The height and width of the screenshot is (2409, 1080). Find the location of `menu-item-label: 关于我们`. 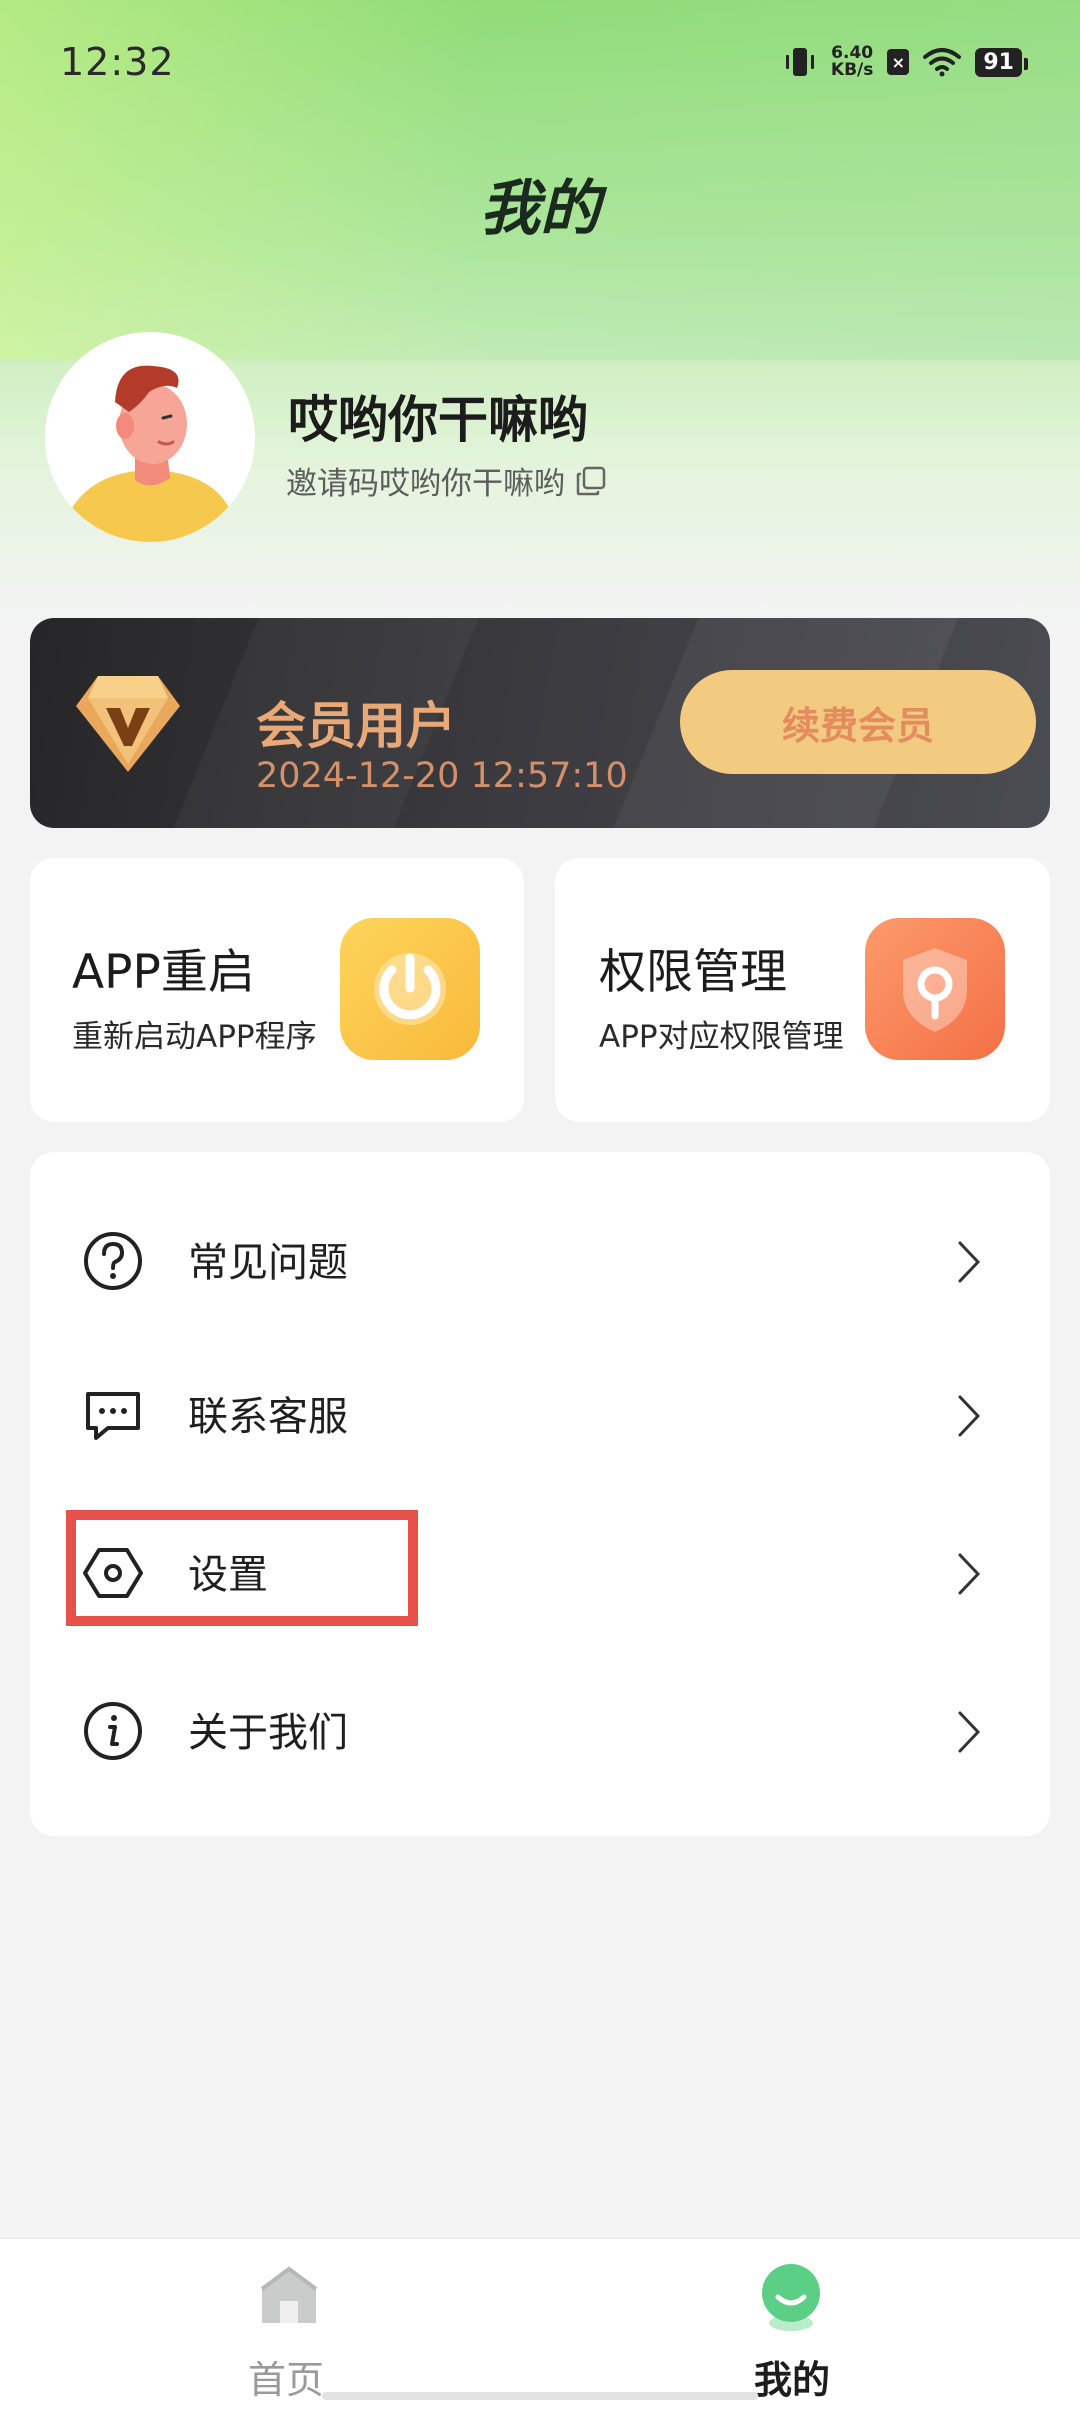

menu-item-label: 关于我们 is located at coordinates (268, 1733).